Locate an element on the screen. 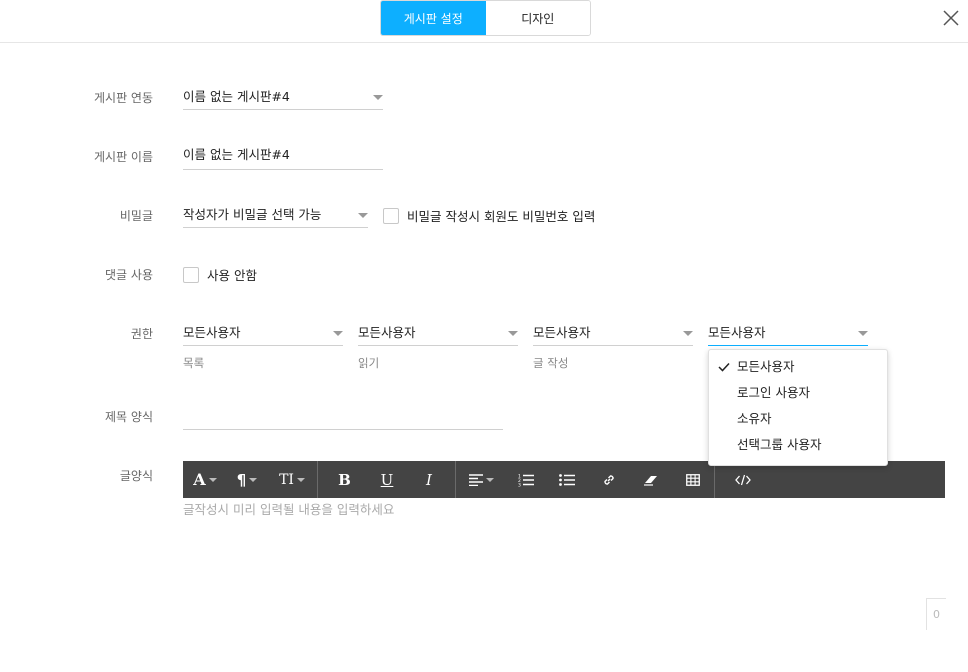 This screenshot has height=672, width=968. paragraph-button: ¶ is located at coordinates (247, 479).